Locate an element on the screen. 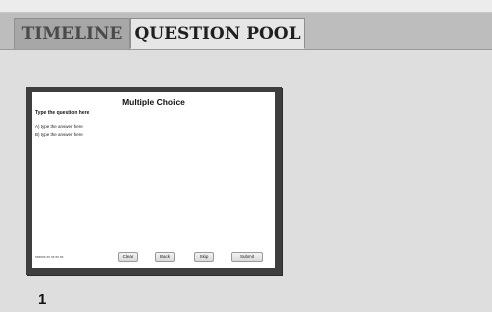 The height and width of the screenshot is (312, 492). slide-skip-button: Skip is located at coordinates (204, 257).